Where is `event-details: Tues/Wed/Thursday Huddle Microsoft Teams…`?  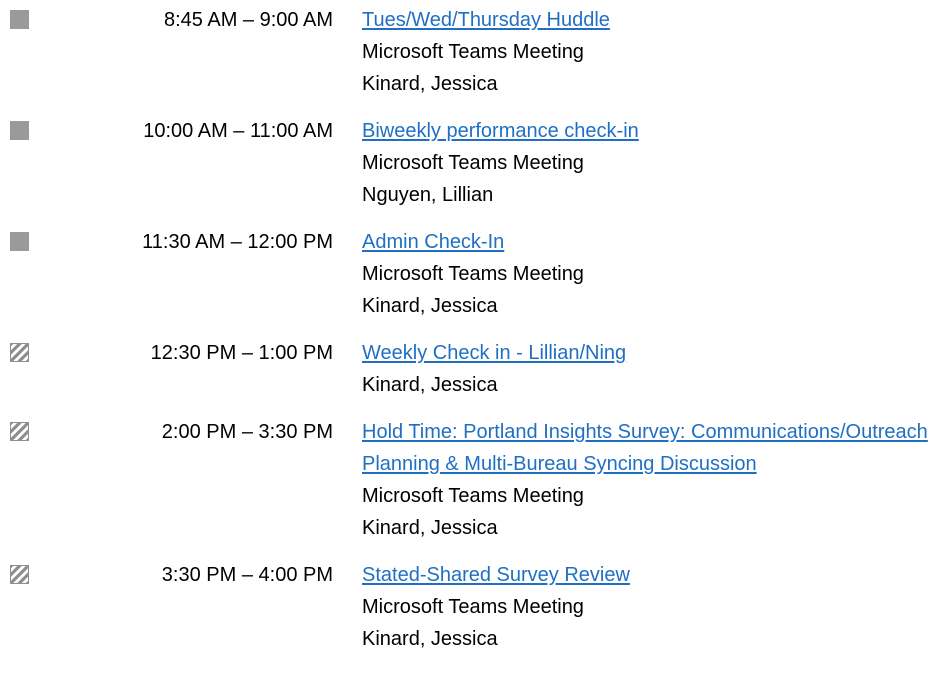
event-details: Tues/Wed/Thursday Huddle Microsoft Teams… is located at coordinates (647, 52).